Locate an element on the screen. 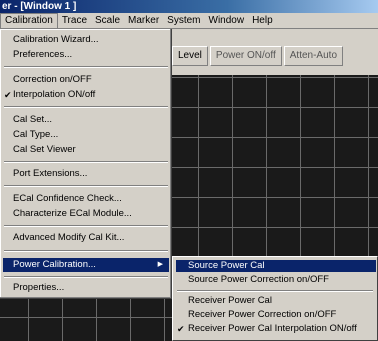  menu-system: System is located at coordinates (183, 21).